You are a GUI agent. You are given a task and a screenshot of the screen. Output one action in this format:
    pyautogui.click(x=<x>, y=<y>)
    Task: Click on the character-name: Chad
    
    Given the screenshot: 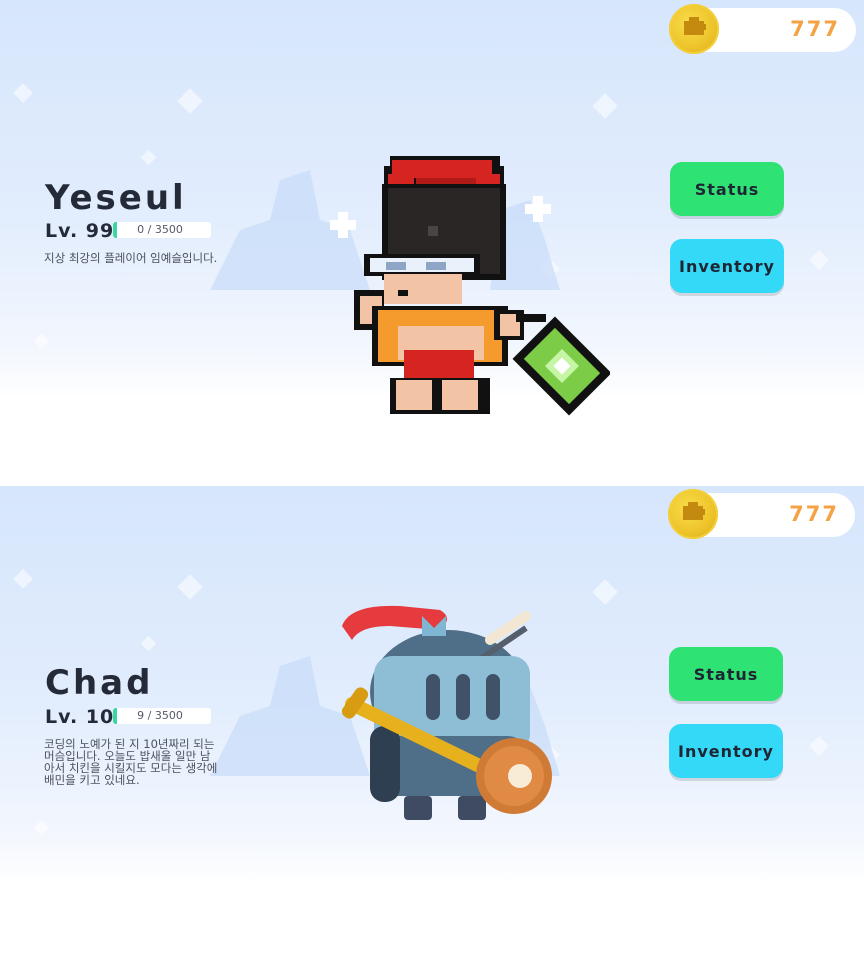 What is the action you would take?
    pyautogui.click(x=99, y=683)
    